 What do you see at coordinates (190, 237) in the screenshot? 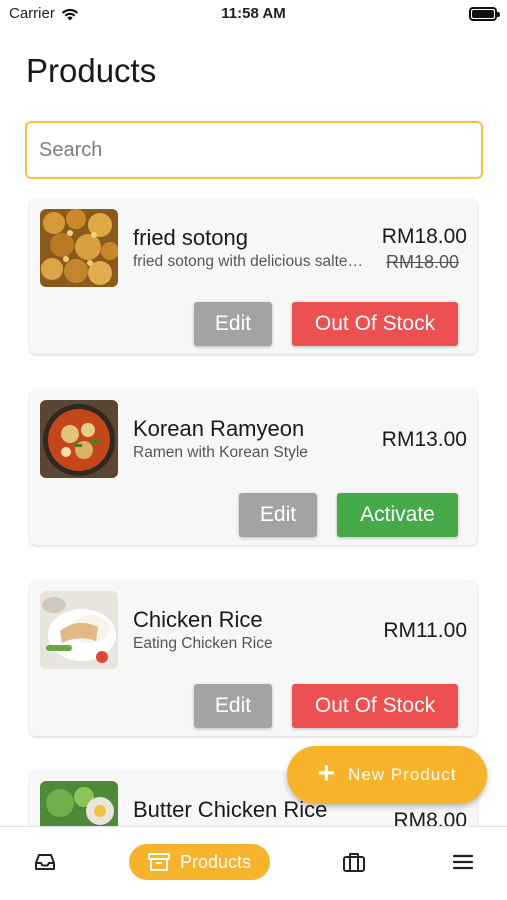
I see `product-name: fried sotong` at bounding box center [190, 237].